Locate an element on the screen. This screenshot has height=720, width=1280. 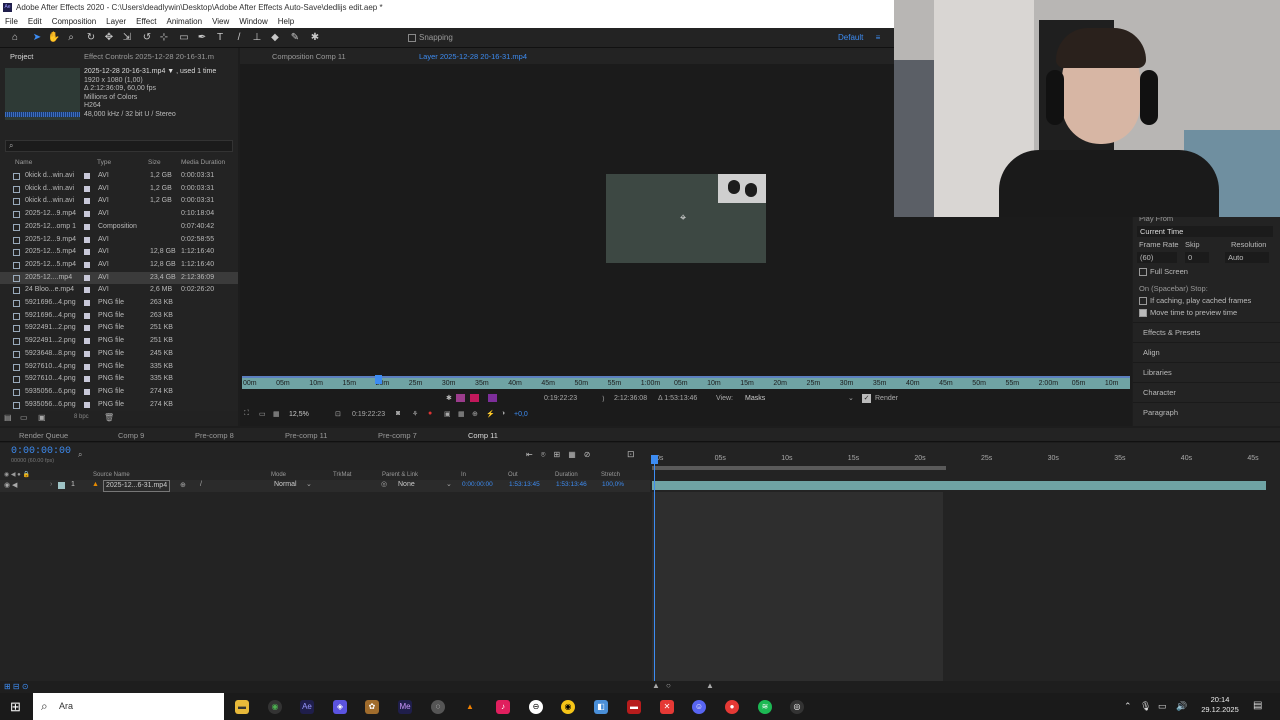
roto-brush-icon: ✎ is located at coordinates (295, 38).